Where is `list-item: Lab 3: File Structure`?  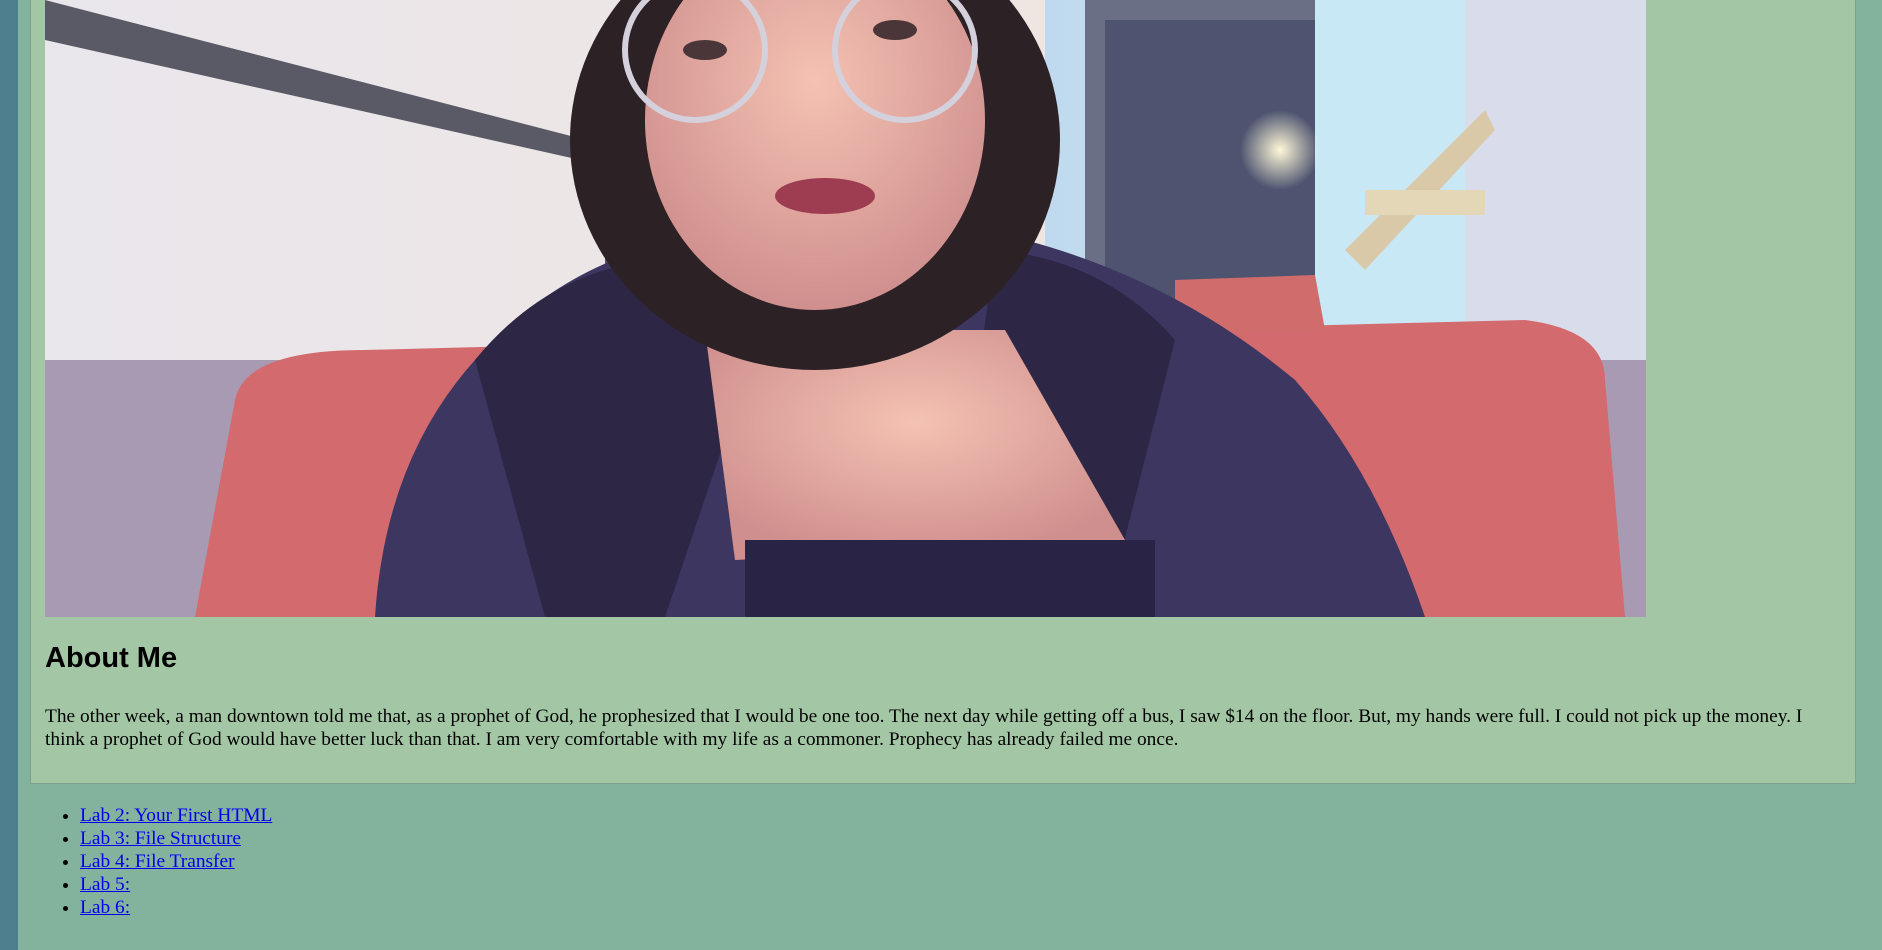 list-item: Lab 3: File Structure is located at coordinates (176, 838).